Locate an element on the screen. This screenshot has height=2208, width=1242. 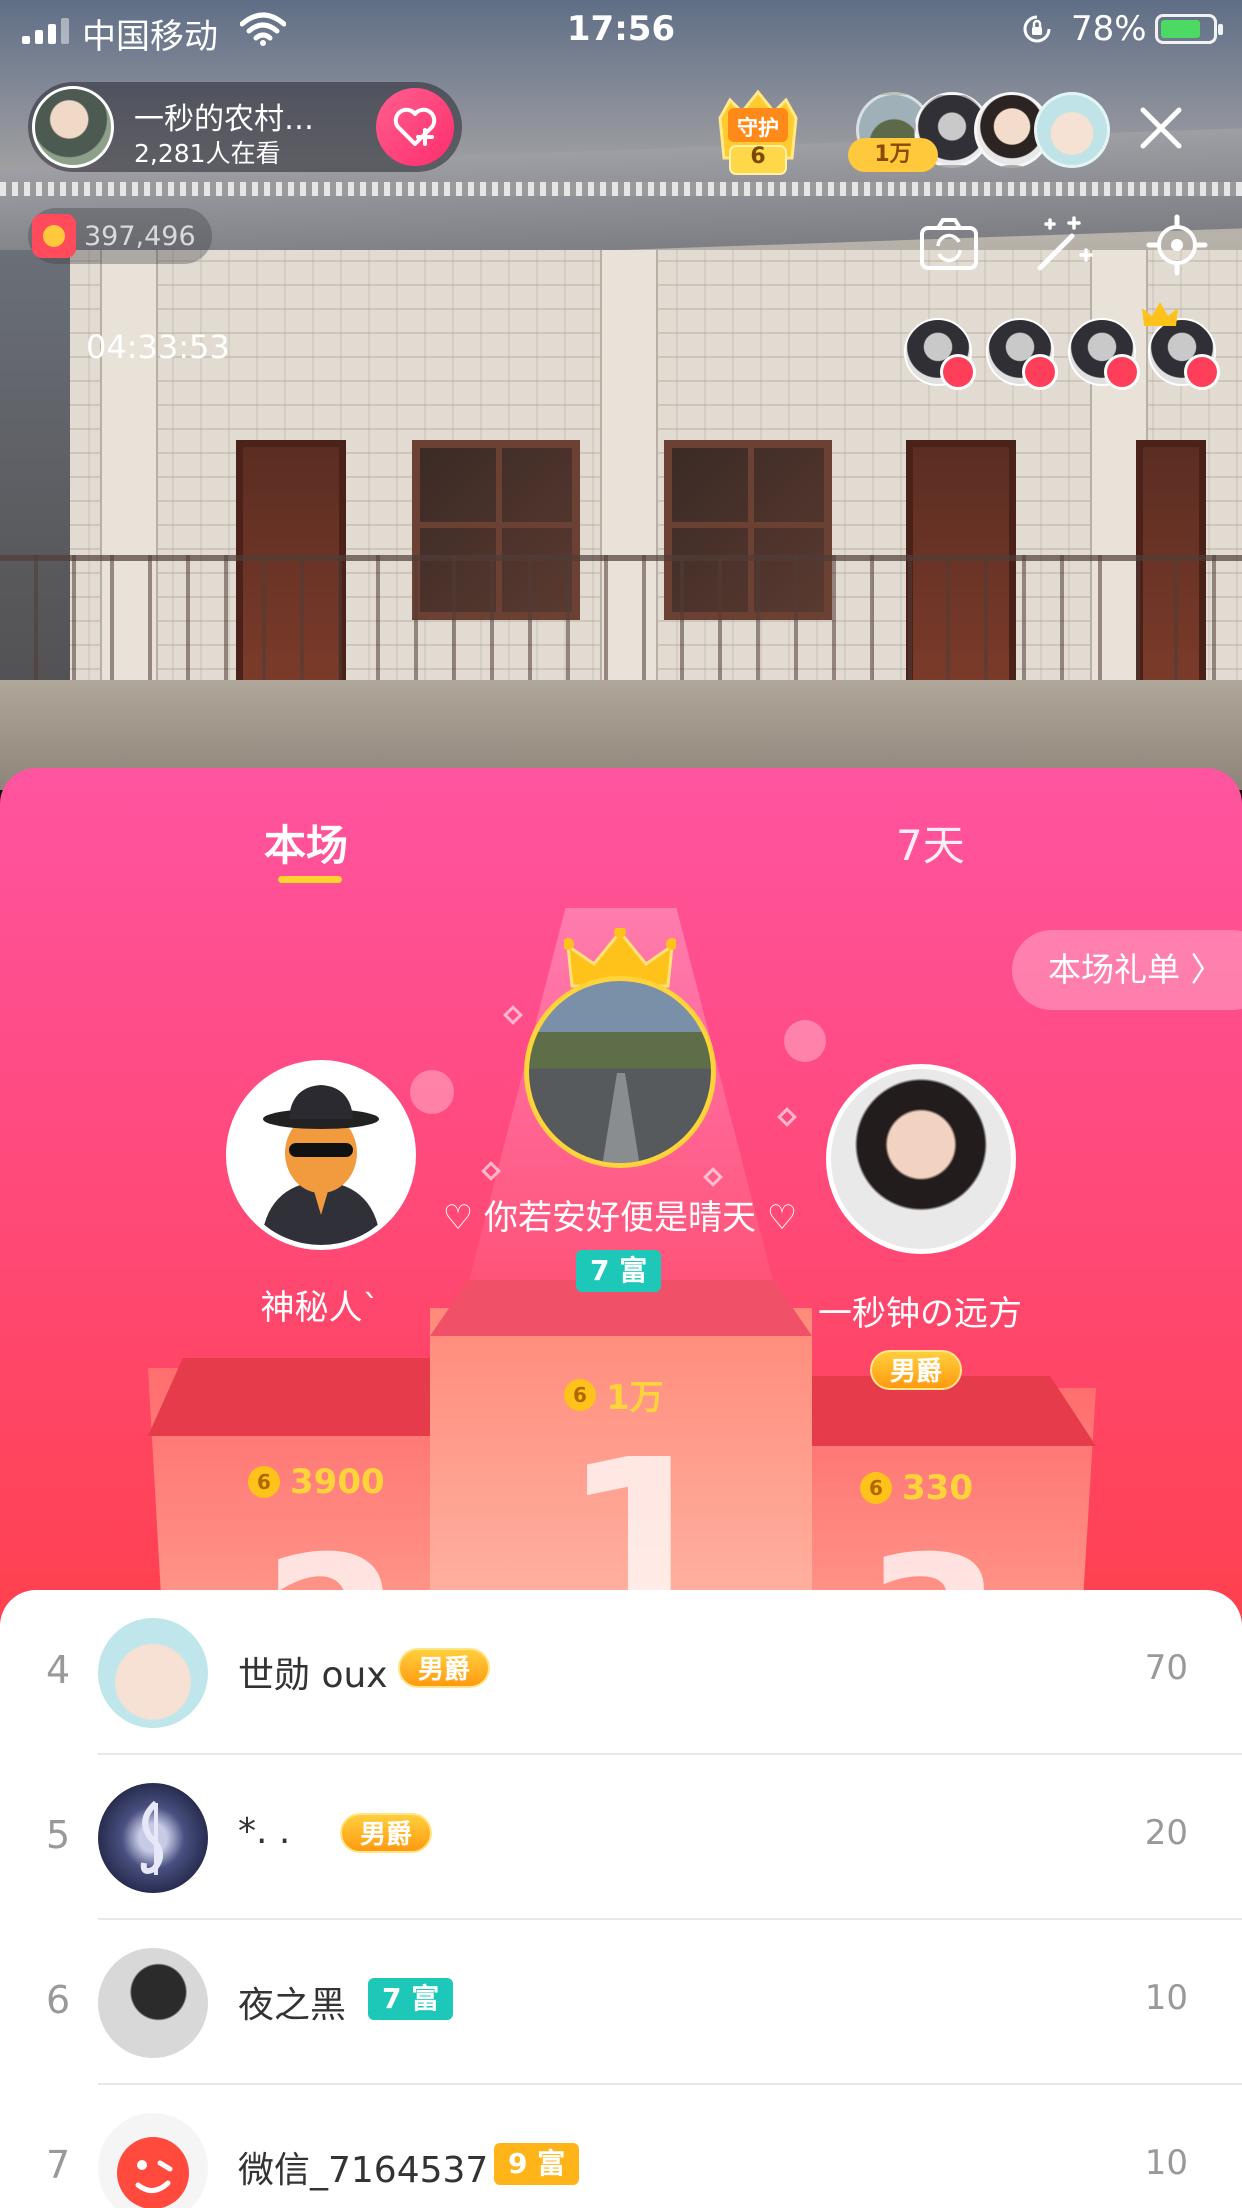
tab-7-days: 7天 is located at coordinates (930, 842).